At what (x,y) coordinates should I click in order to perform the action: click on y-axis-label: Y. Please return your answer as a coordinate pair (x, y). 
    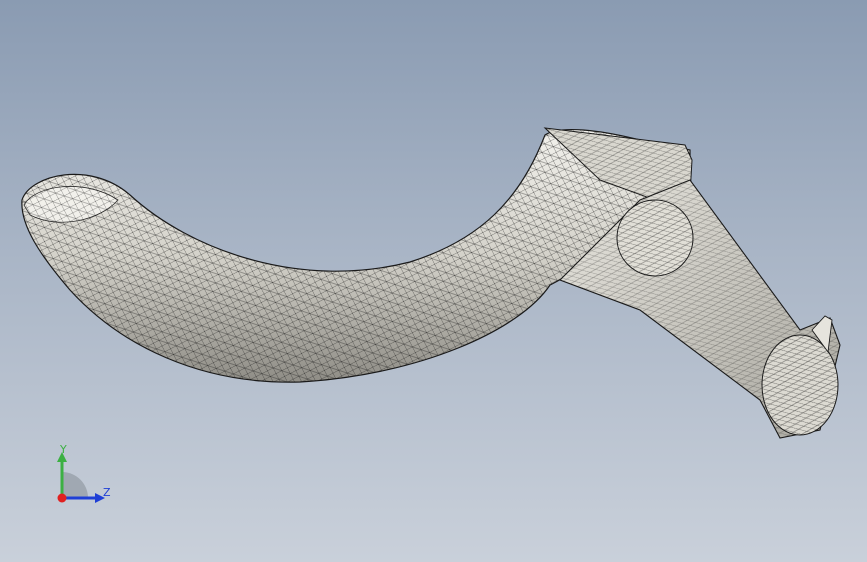
    Looking at the image, I should click on (63, 449).